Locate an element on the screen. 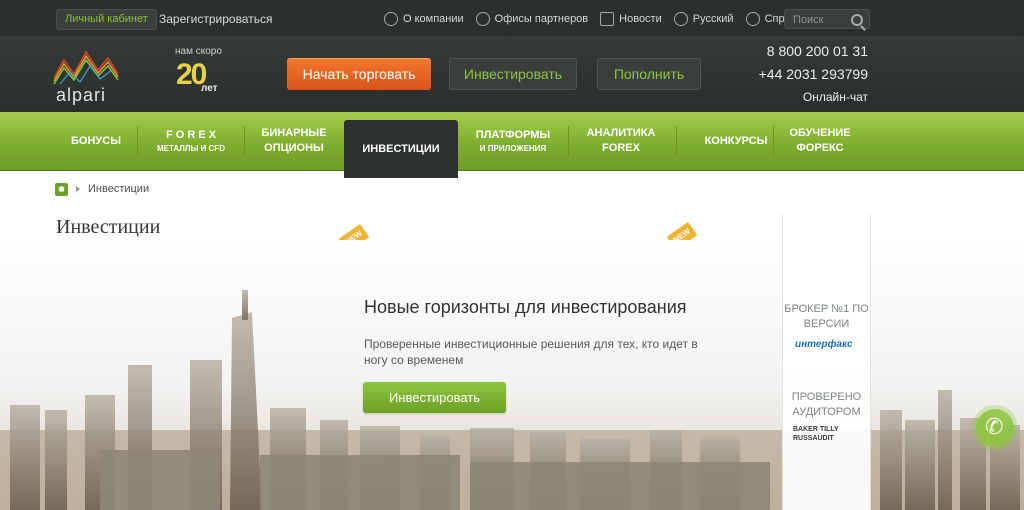 This screenshot has width=1024, height=510. invest-header-button: Инвестировать is located at coordinates (513, 74).